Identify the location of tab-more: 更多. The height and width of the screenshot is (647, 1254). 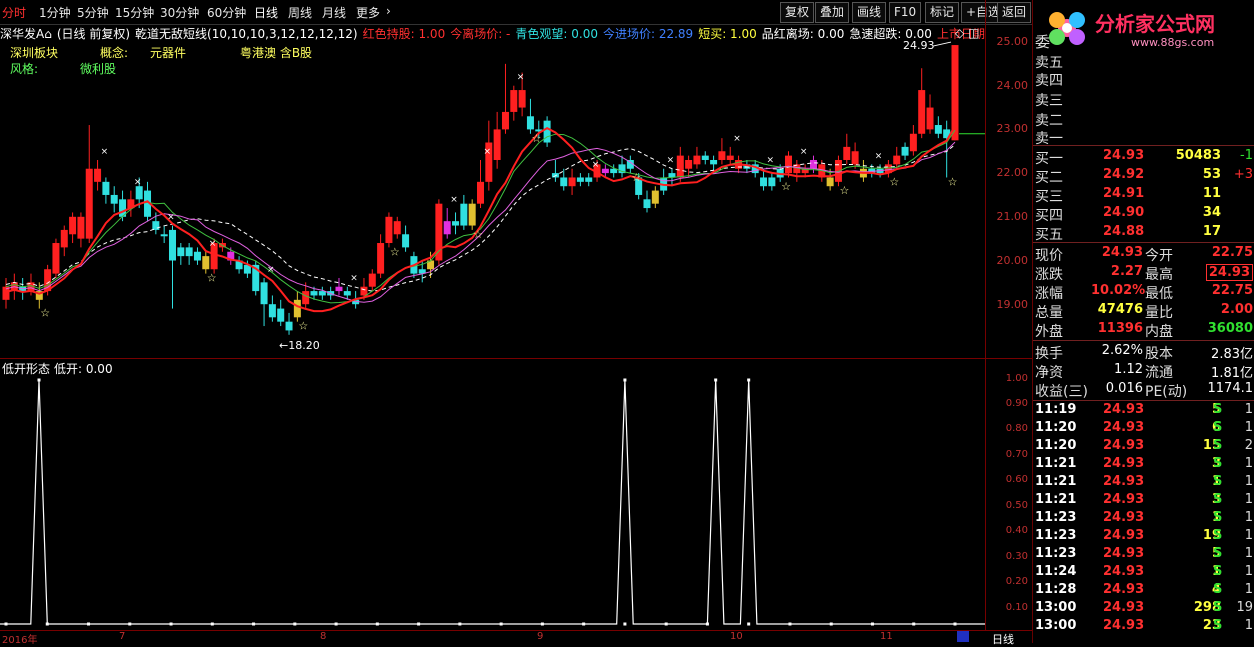
(368, 12).